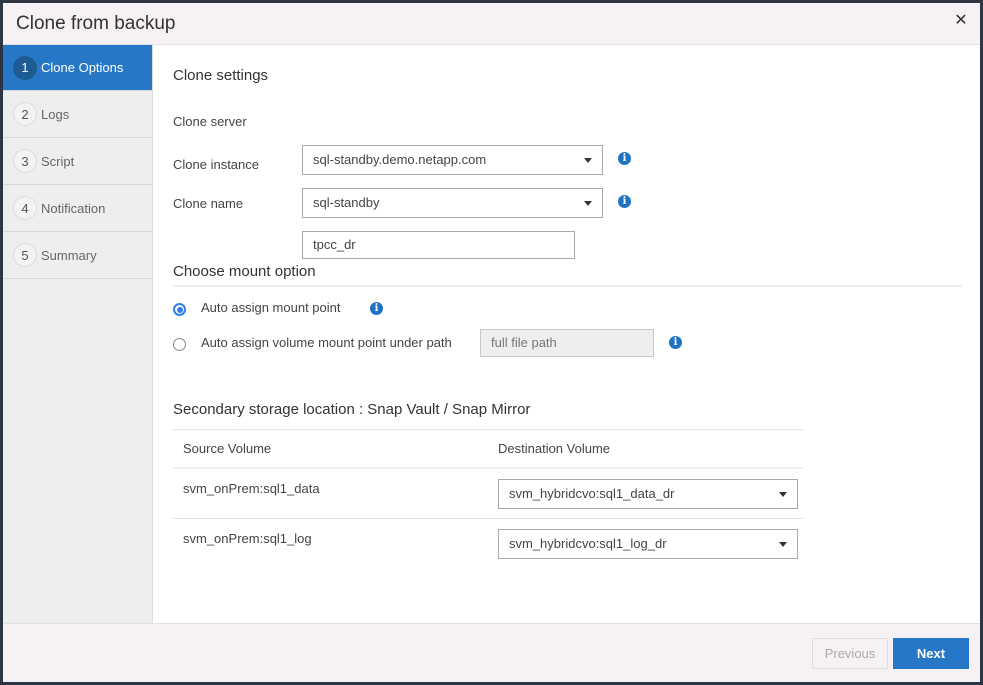 The height and width of the screenshot is (685, 983). Describe the element at coordinates (73, 208) in the screenshot. I see `step-label: Notification` at that location.